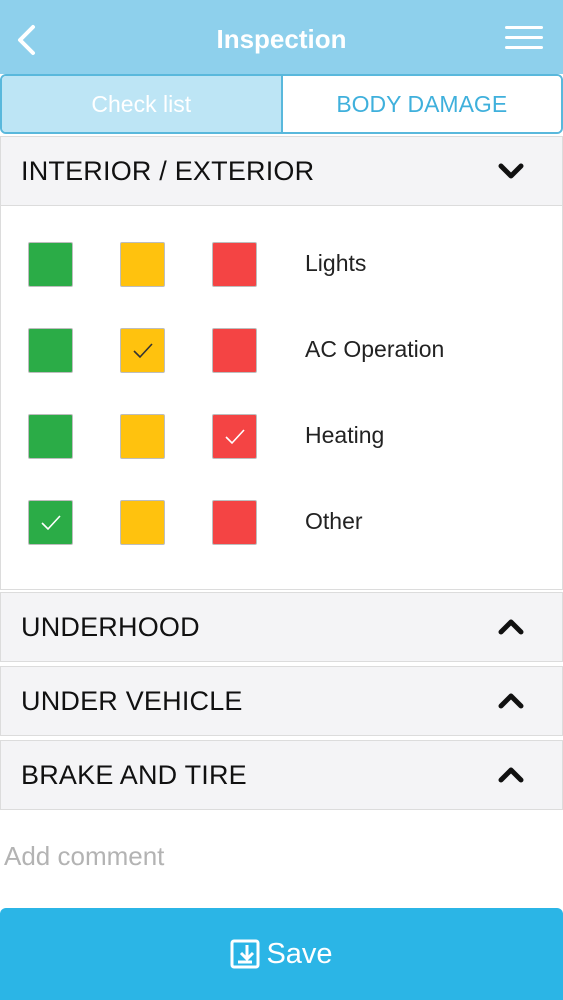  Describe the element at coordinates (282, 351) in the screenshot. I see `checklist-row-ac-operation: AC Operation` at that location.